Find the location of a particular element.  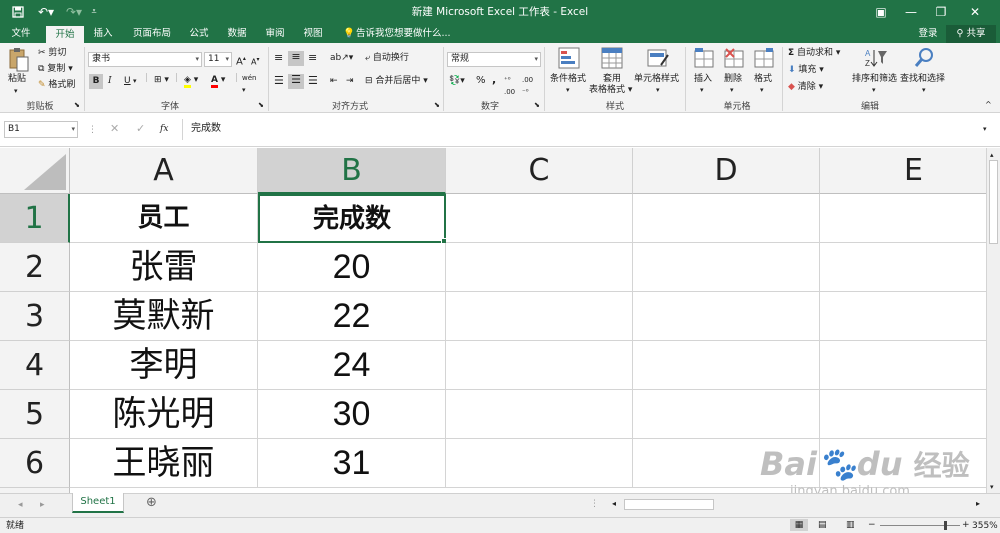

add-sheet-icon: ⊕ is located at coordinates (151, 502).